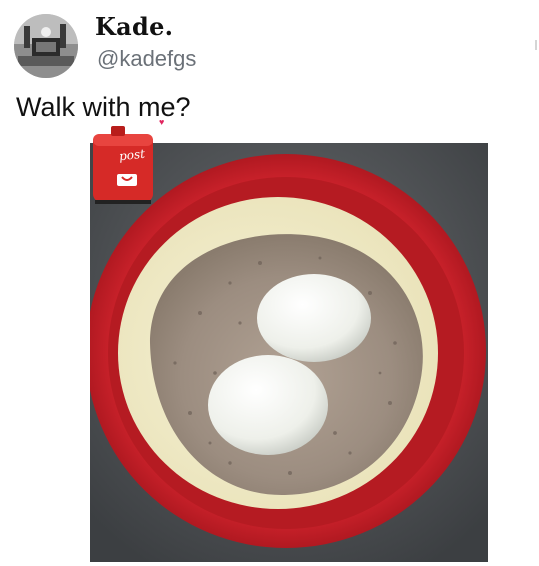  Describe the element at coordinates (162, 122) in the screenshot. I see `heart-icon: ♥` at that location.